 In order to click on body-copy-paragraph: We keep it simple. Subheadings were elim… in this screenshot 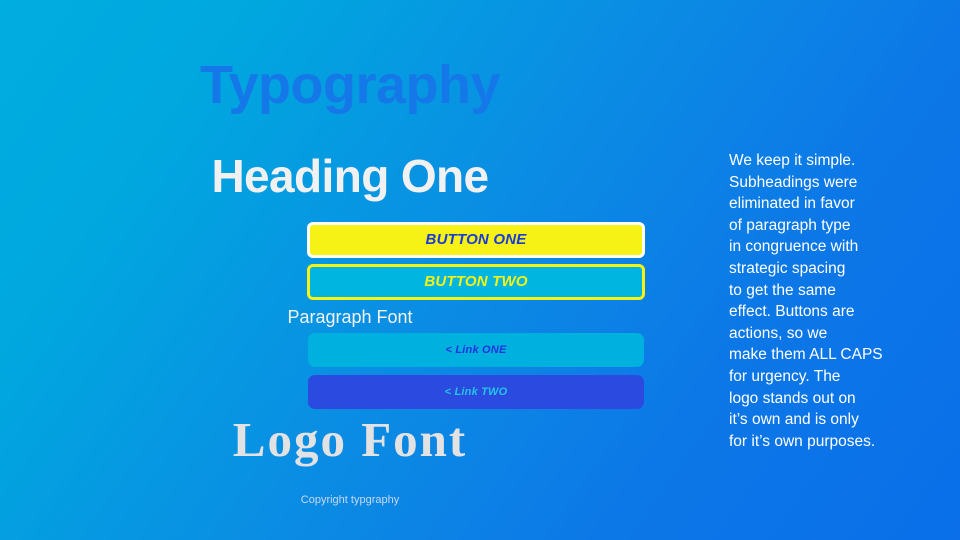, I will do `click(806, 301)`.